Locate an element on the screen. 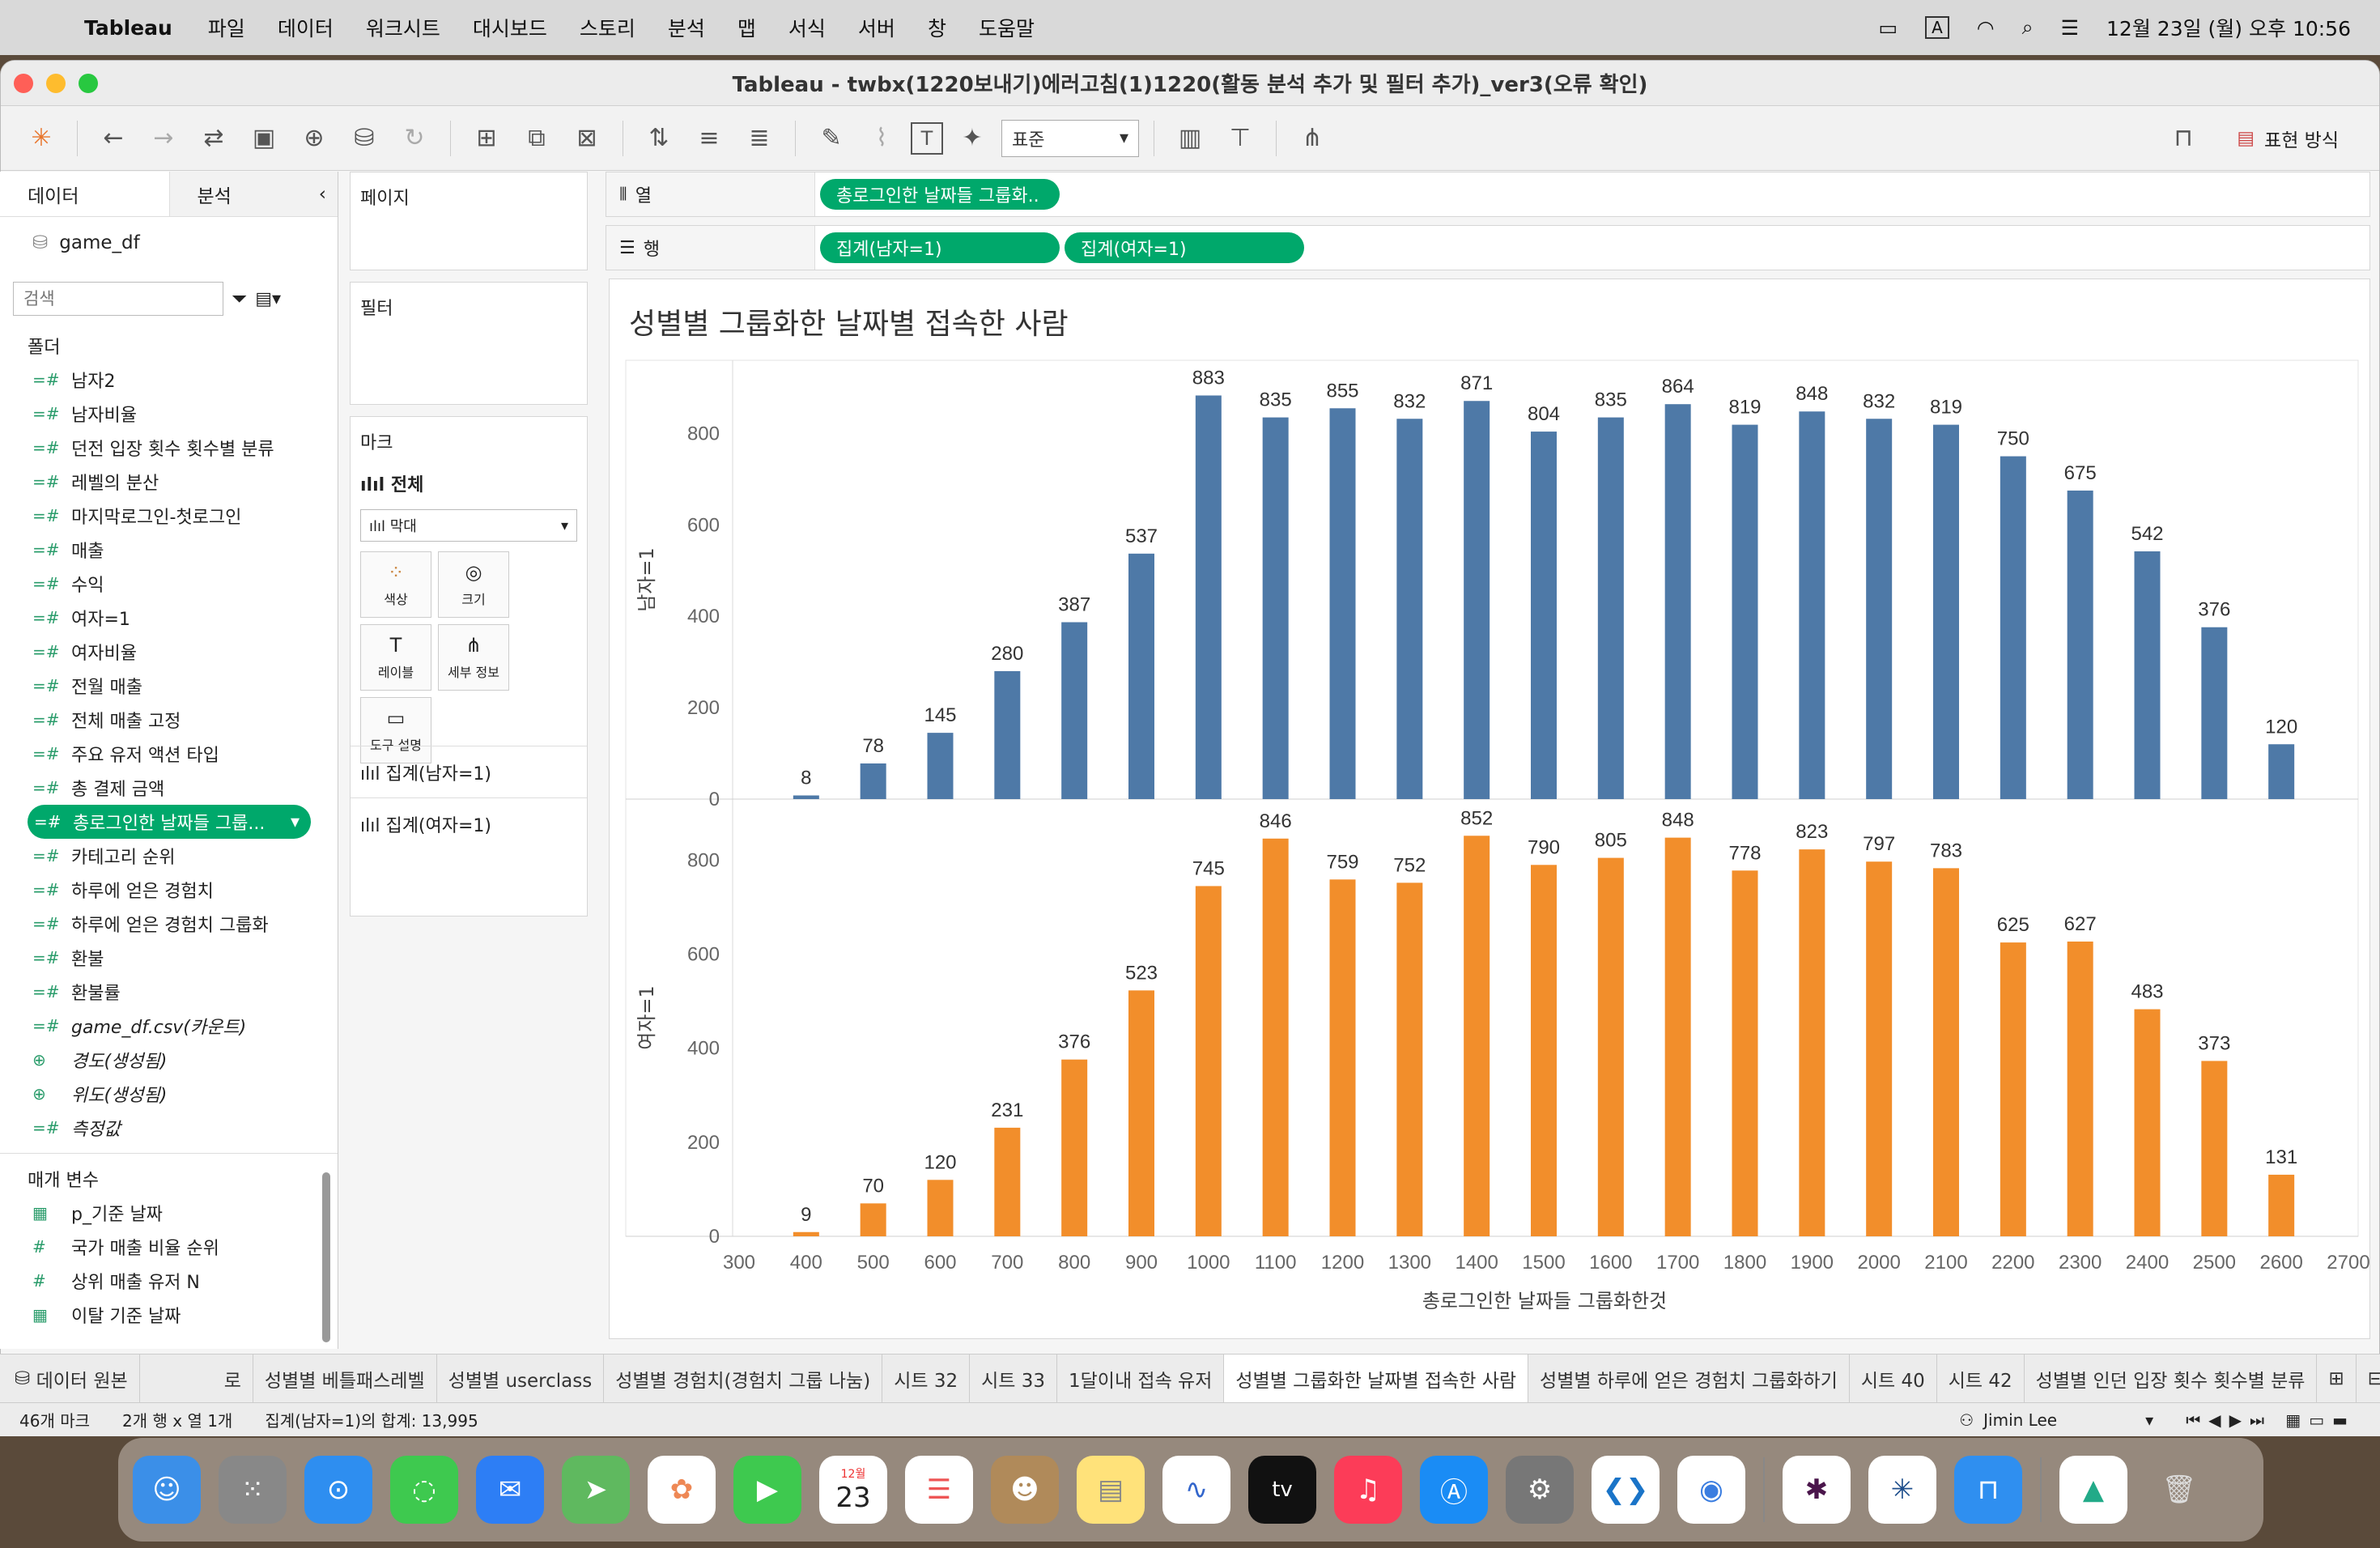 The height and width of the screenshot is (1548, 2380). datasource-item: ⛁ game_df is located at coordinates (169, 243).